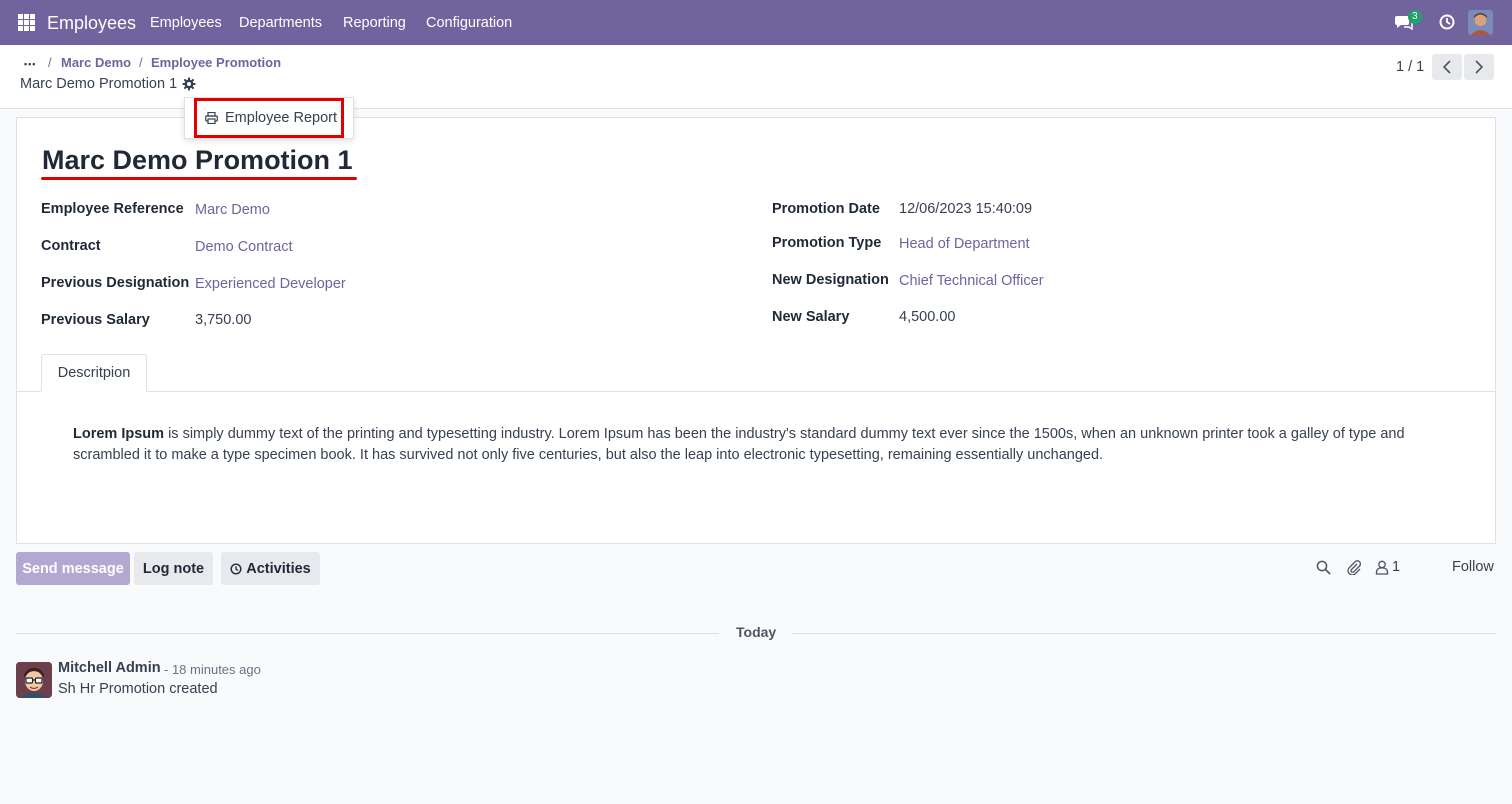 The width and height of the screenshot is (1512, 804). What do you see at coordinates (1410, 67) in the screenshot?
I see `pager-value: 1 / 1` at bounding box center [1410, 67].